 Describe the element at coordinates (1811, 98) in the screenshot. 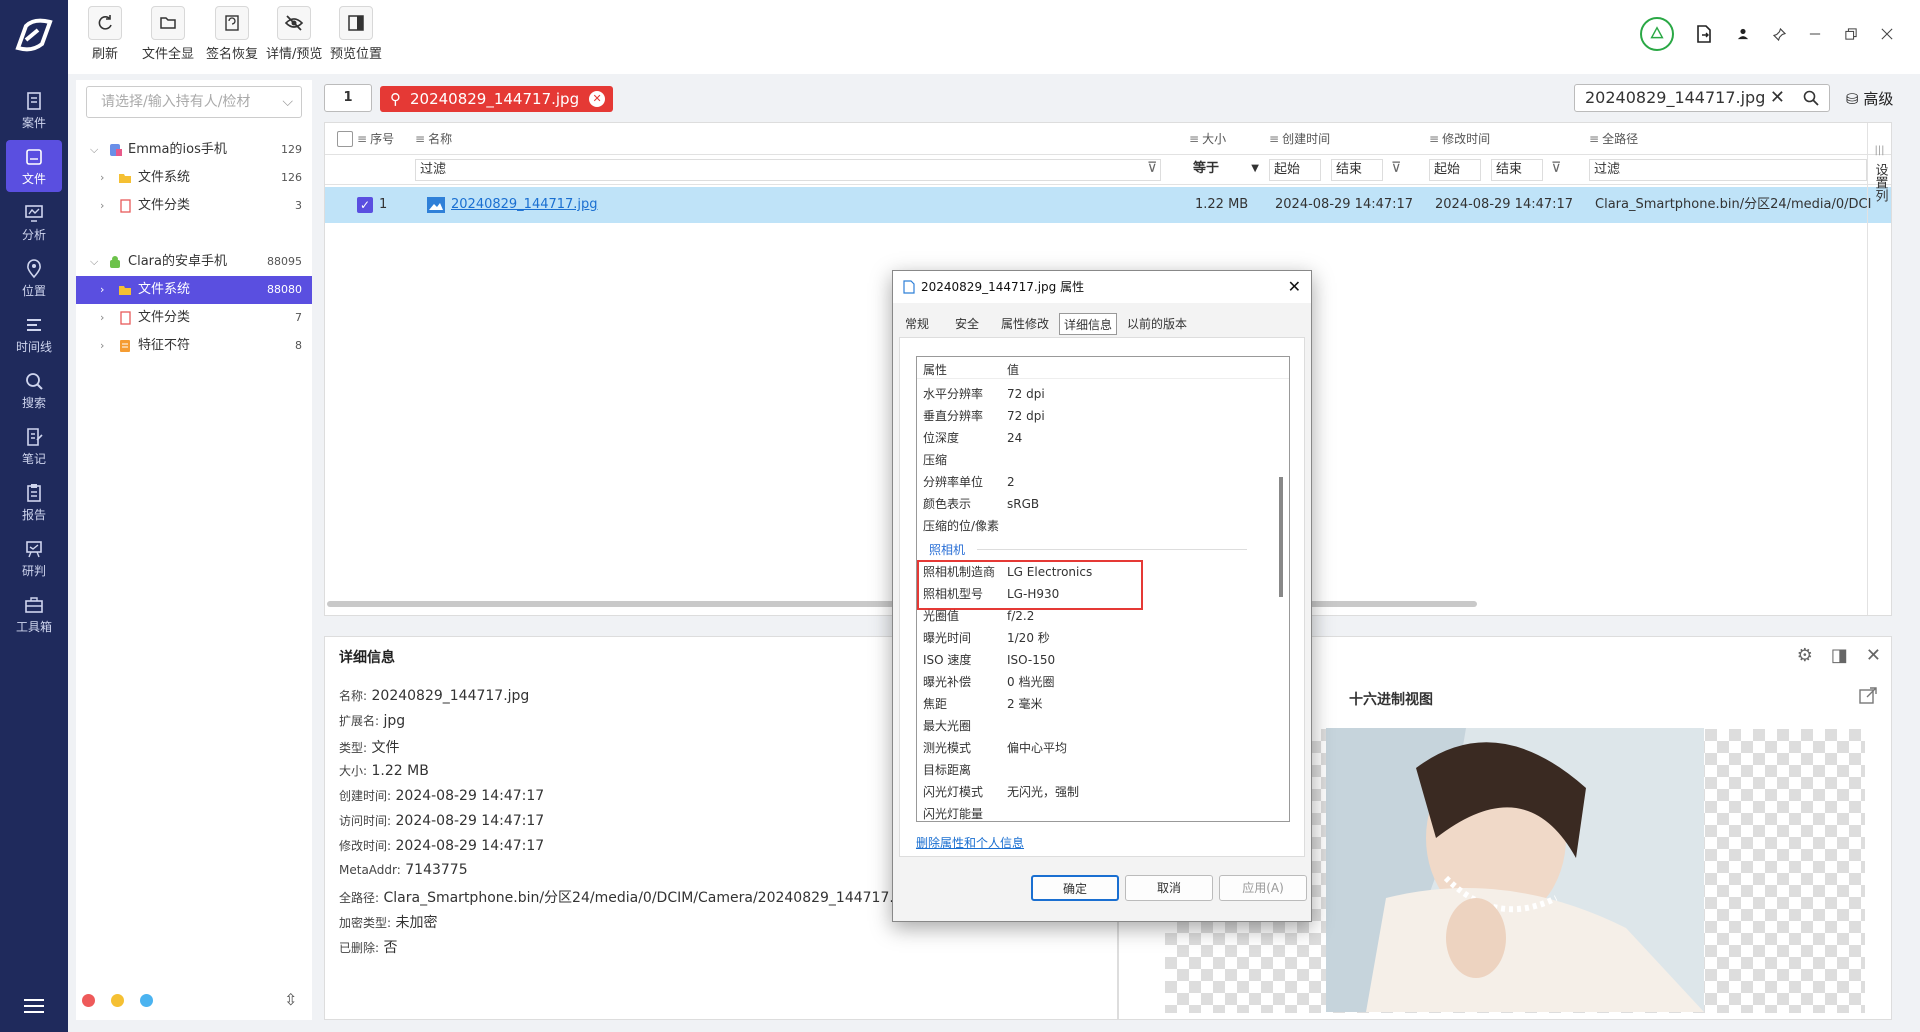

I see `search-icon` at that location.